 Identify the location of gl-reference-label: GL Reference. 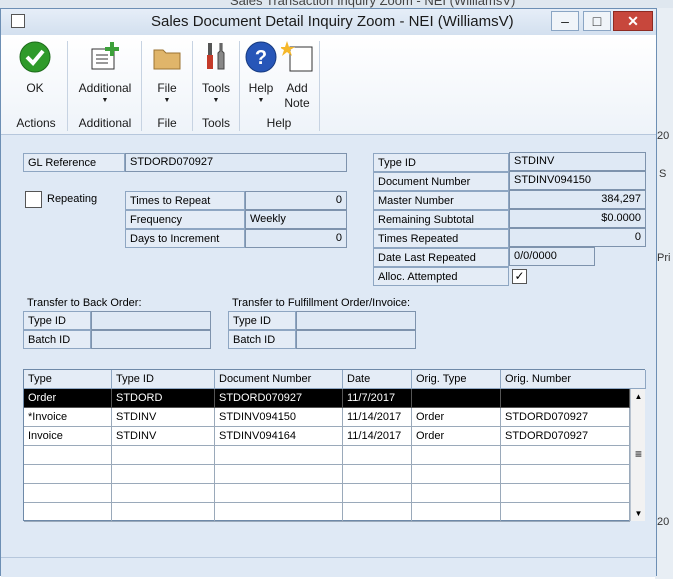
(74, 162).